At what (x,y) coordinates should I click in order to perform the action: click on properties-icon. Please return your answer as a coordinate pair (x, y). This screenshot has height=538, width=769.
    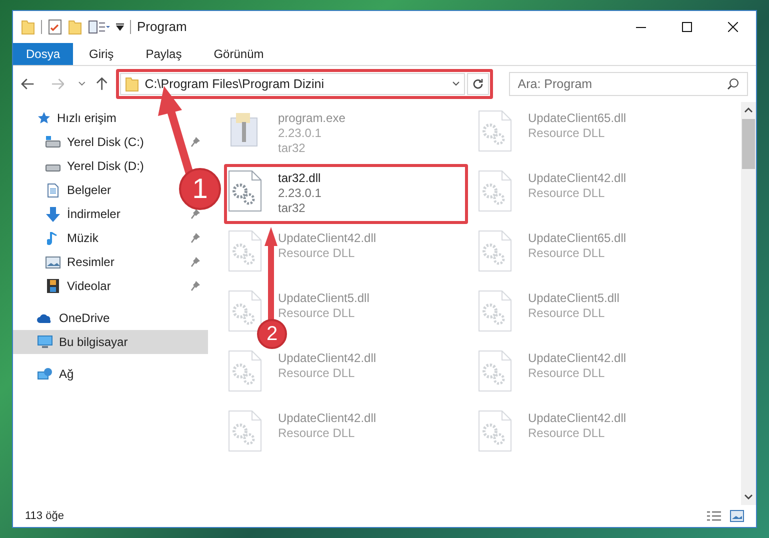
    Looking at the image, I should click on (99, 27).